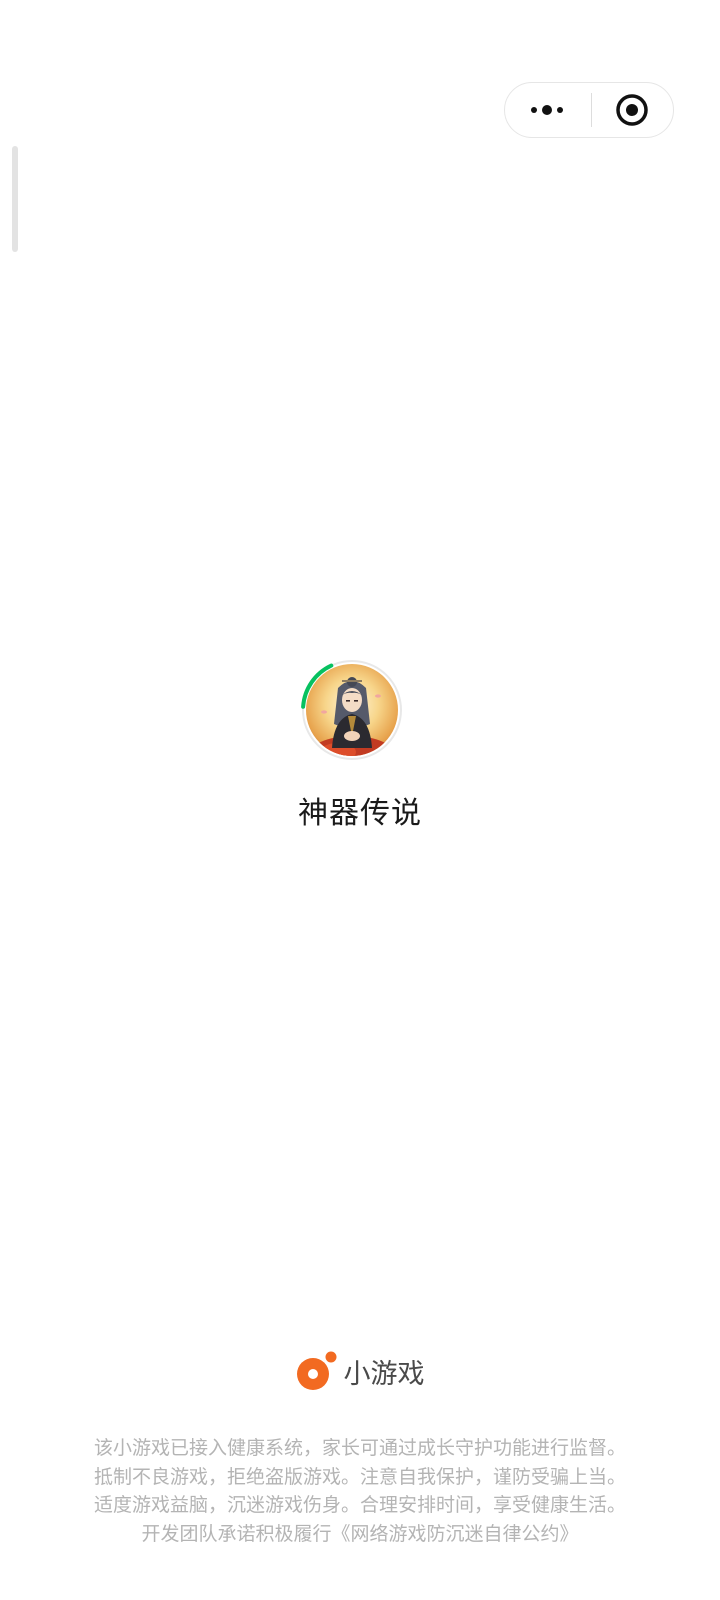 The height and width of the screenshot is (1600, 720). Describe the element at coordinates (316, 1370) in the screenshot. I see `mini-game-logo-icon` at that location.